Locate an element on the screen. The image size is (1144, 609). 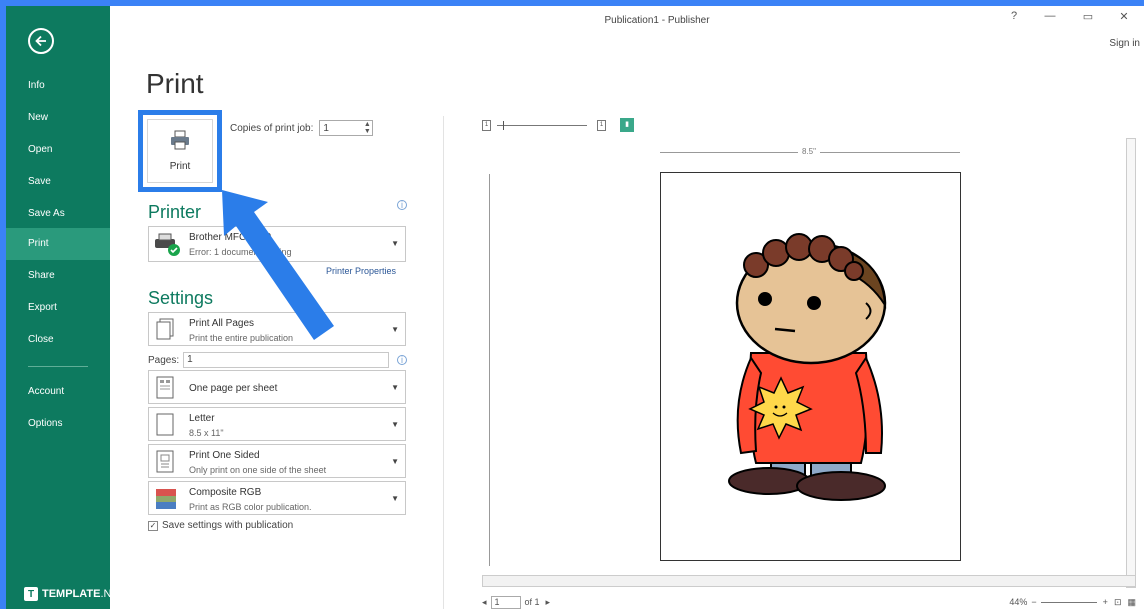
page-width-label: 8.5" is located at coordinates (809, 151).